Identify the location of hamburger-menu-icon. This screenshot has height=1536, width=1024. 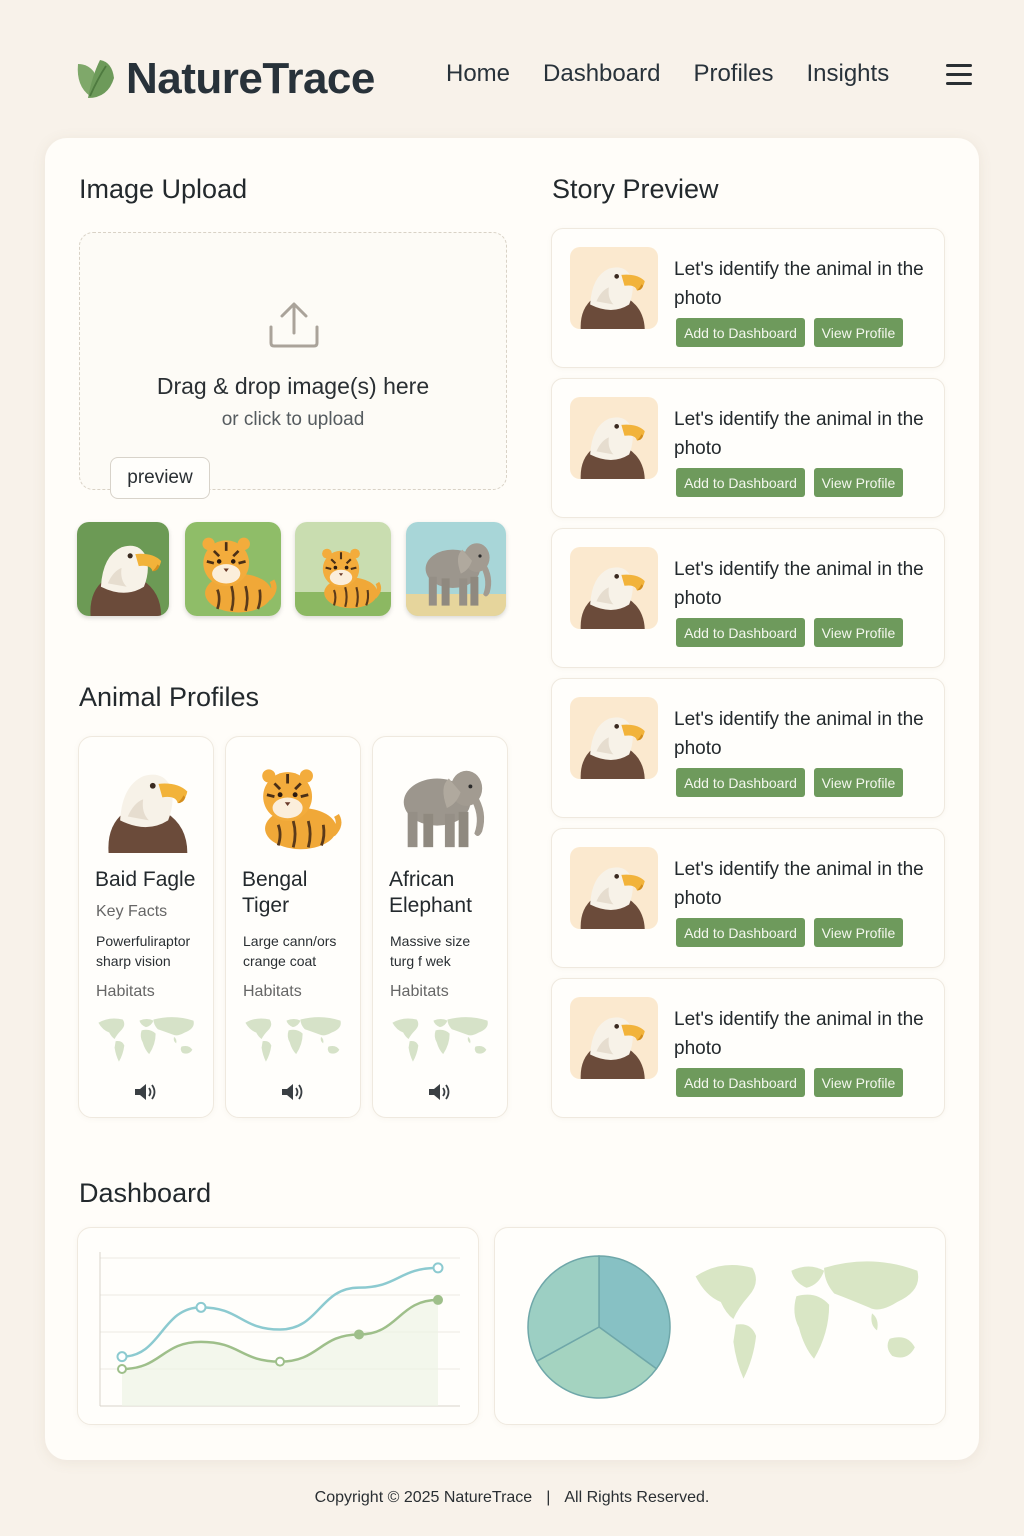
(959, 75).